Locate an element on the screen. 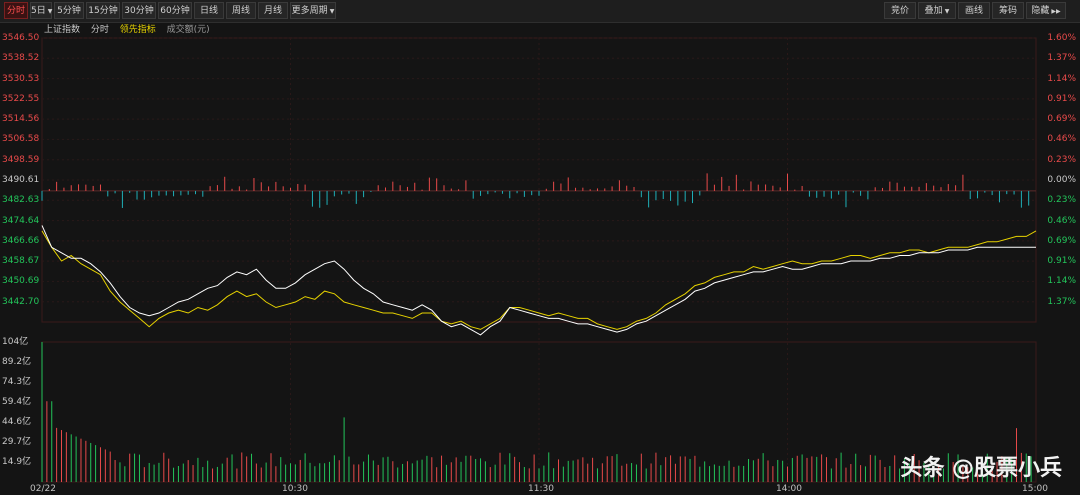  volume-tick-label: 29.7亿 is located at coordinates (17, 442).